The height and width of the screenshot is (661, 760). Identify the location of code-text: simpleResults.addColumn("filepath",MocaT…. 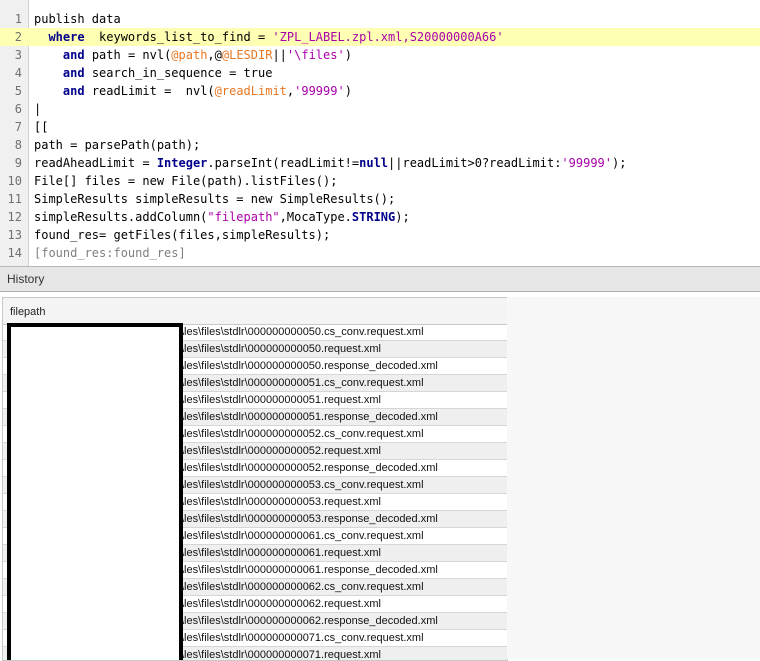
(222, 217).